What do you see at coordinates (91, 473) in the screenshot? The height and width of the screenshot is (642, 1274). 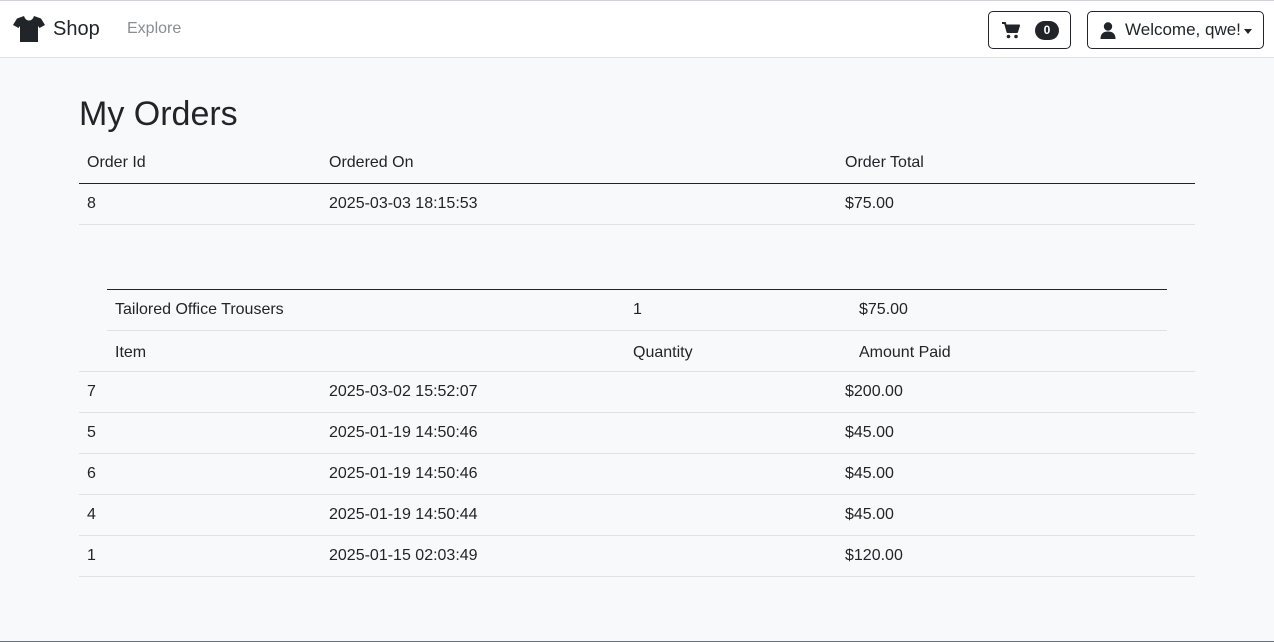 I see `order-id: 6` at bounding box center [91, 473].